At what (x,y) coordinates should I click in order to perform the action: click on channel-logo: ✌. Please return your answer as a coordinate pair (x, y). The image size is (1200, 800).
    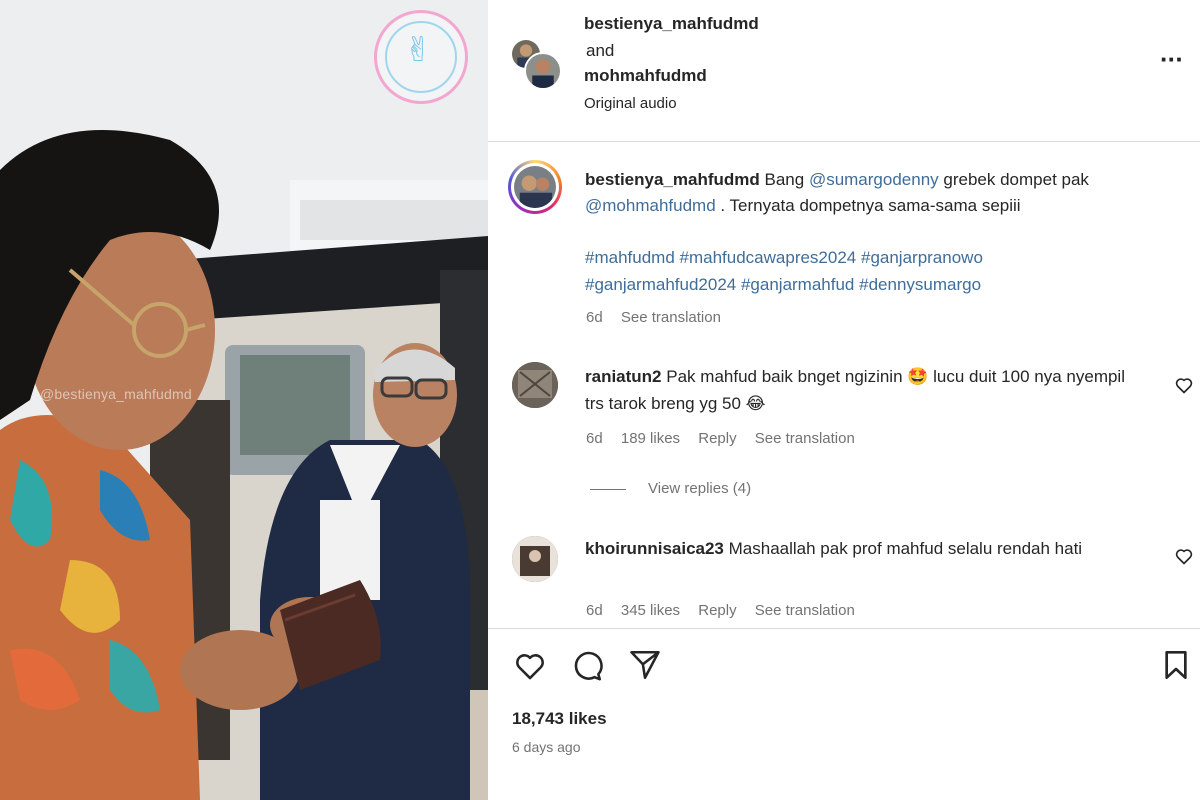
    Looking at the image, I should click on (421, 57).